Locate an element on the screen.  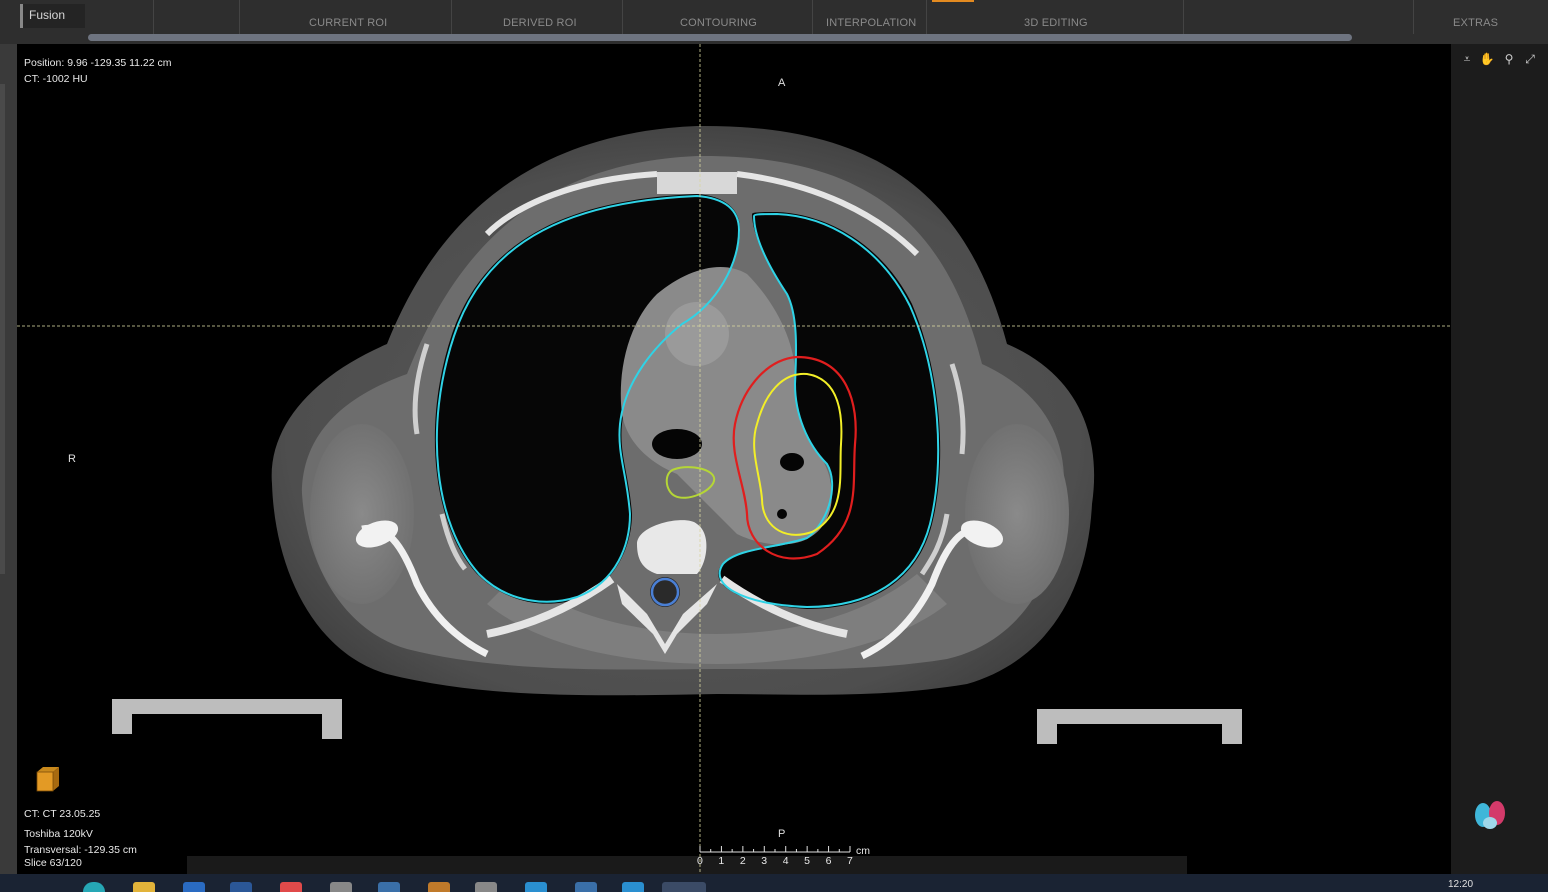
couch-right is located at coordinates (1139, 726).